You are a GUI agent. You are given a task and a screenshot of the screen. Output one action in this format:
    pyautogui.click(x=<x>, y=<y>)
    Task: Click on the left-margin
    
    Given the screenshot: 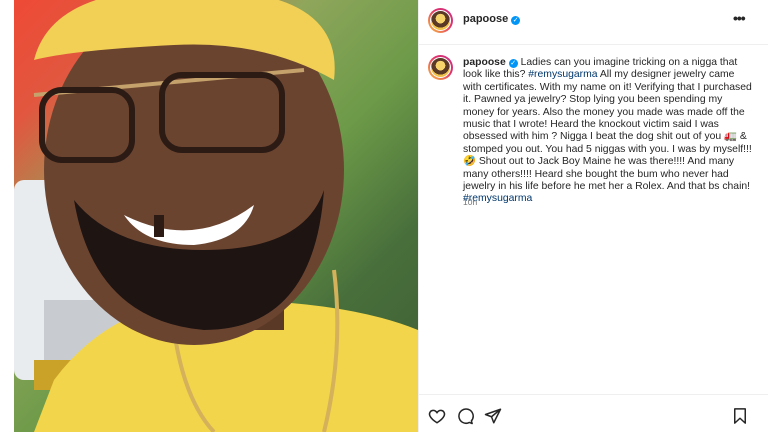 What is the action you would take?
    pyautogui.click(x=7, y=216)
    